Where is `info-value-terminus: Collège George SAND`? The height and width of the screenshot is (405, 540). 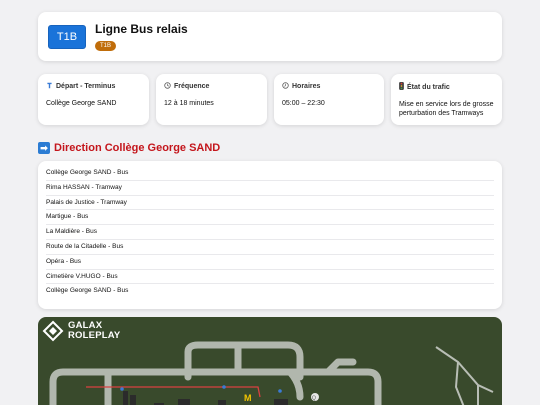
info-value-terminus: Collège George SAND is located at coordinates (81, 103).